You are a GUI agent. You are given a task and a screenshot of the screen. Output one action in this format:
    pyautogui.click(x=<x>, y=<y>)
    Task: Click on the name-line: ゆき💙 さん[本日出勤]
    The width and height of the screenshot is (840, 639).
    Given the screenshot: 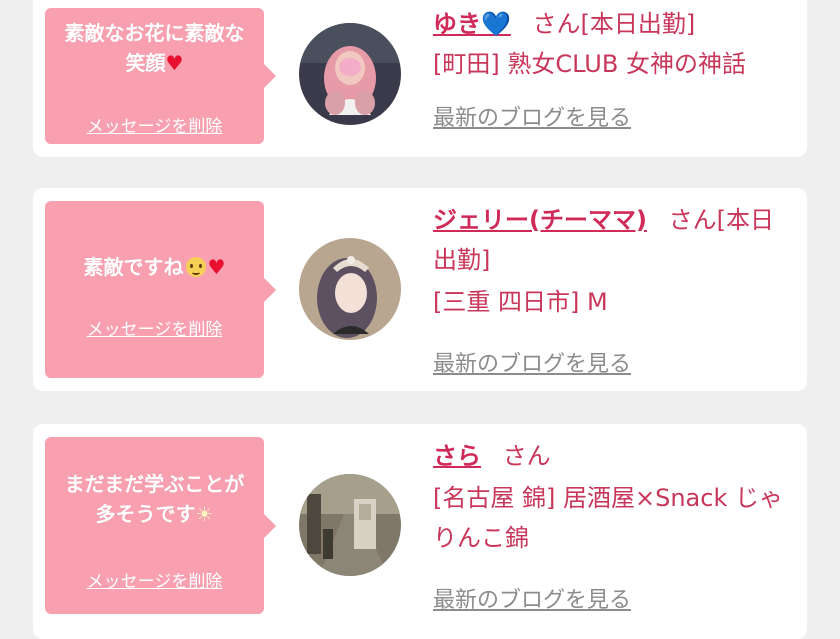 What is the action you would take?
    pyautogui.click(x=609, y=24)
    